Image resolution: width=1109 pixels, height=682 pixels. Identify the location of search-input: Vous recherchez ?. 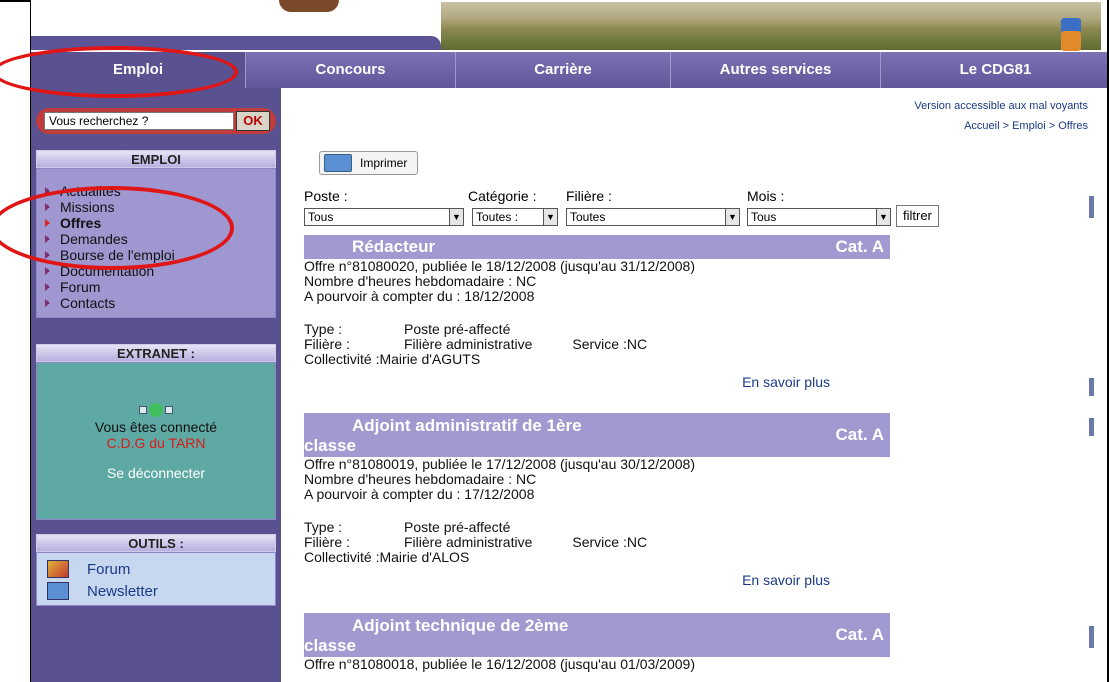
(139, 121).